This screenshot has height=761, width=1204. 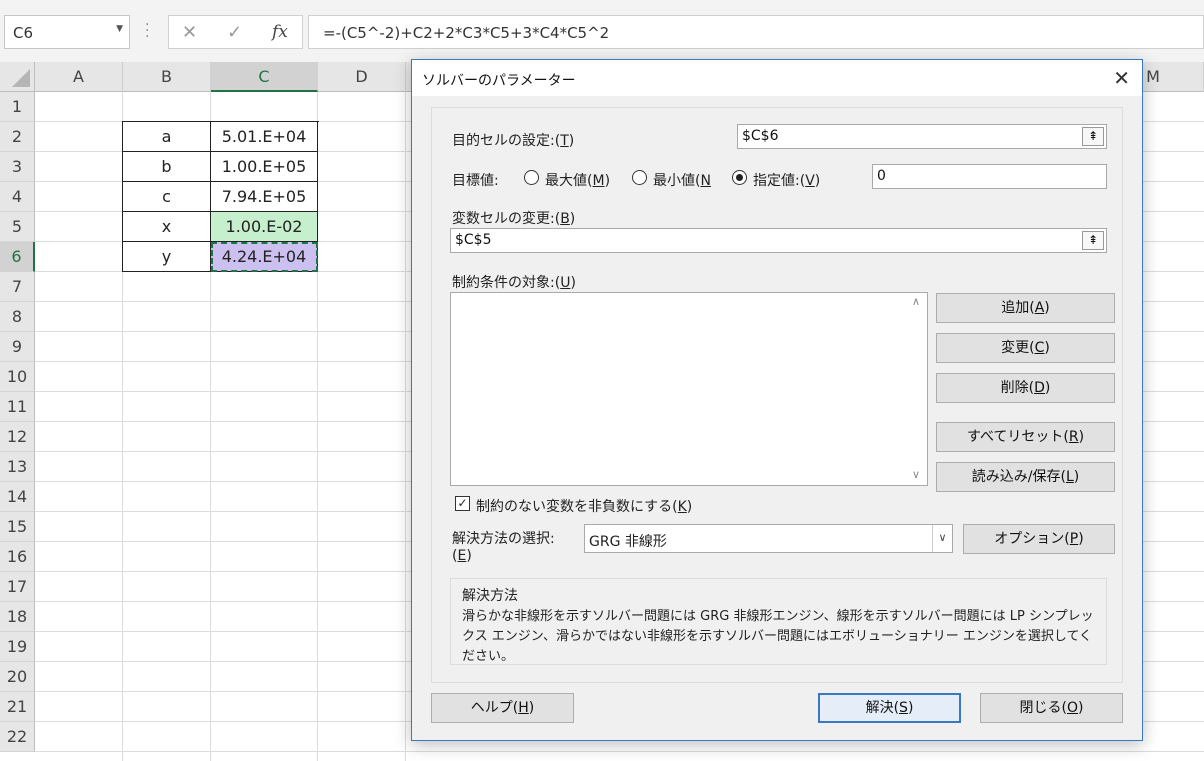 What do you see at coordinates (189, 32) in the screenshot?
I see `cancel-icon: ✕` at bounding box center [189, 32].